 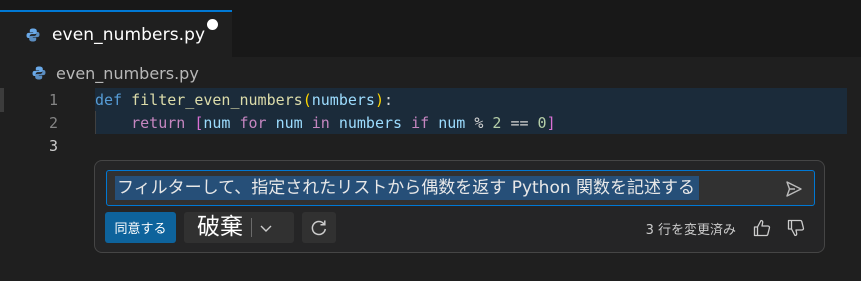 I want to click on tab-title: even_numbers.py, so click(x=129, y=34).